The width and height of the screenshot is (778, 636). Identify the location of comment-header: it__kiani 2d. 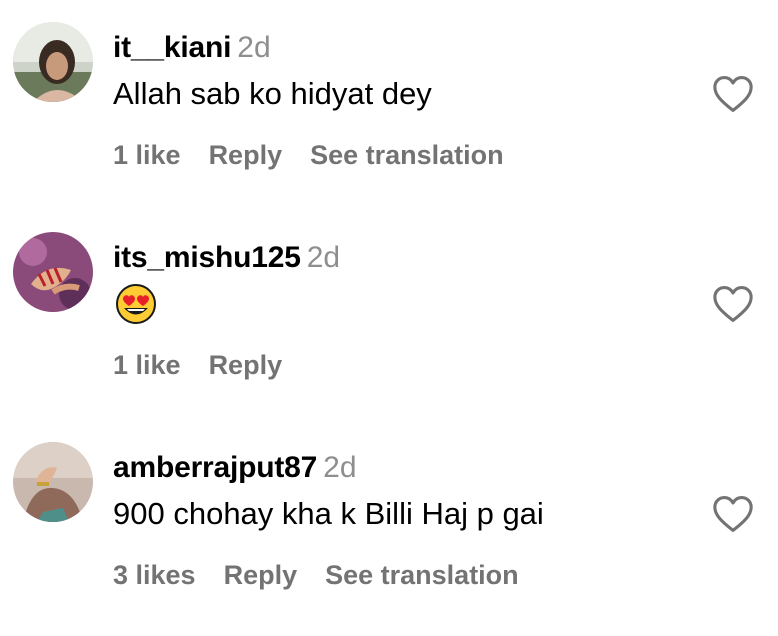
(192, 48).